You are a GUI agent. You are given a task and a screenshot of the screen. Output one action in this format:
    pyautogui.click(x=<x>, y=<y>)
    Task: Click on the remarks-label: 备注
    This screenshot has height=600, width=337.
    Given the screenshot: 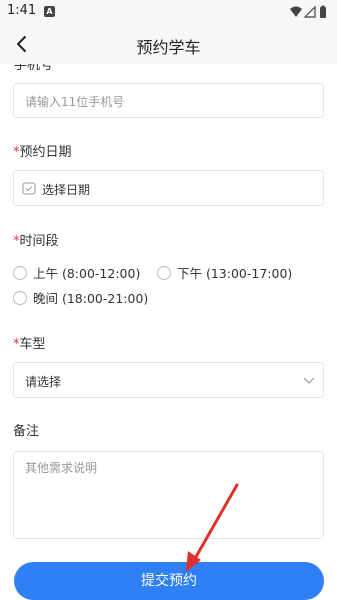 What is the action you would take?
    pyautogui.click(x=26, y=431)
    